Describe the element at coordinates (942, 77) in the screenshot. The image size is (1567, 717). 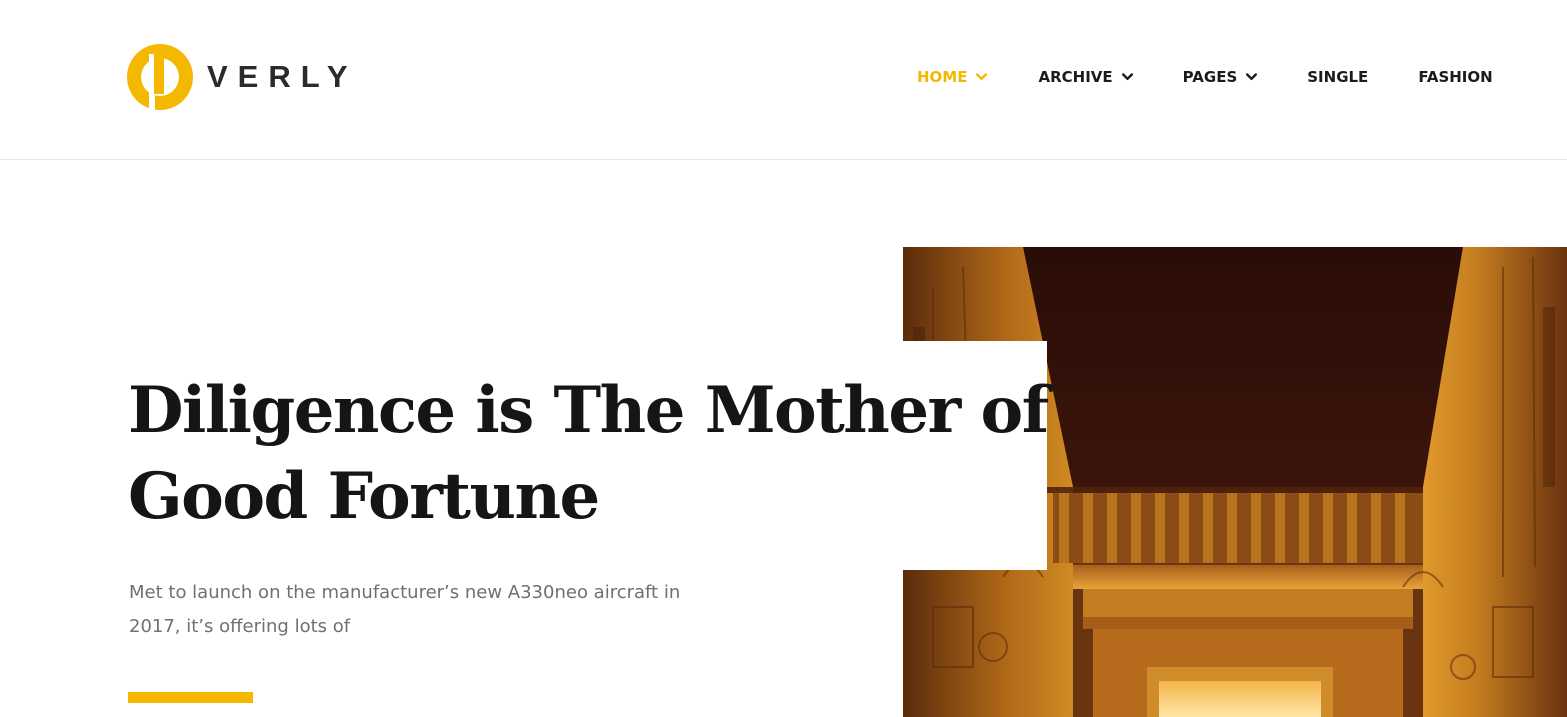
I see `nav-item-label: HOME` at that location.